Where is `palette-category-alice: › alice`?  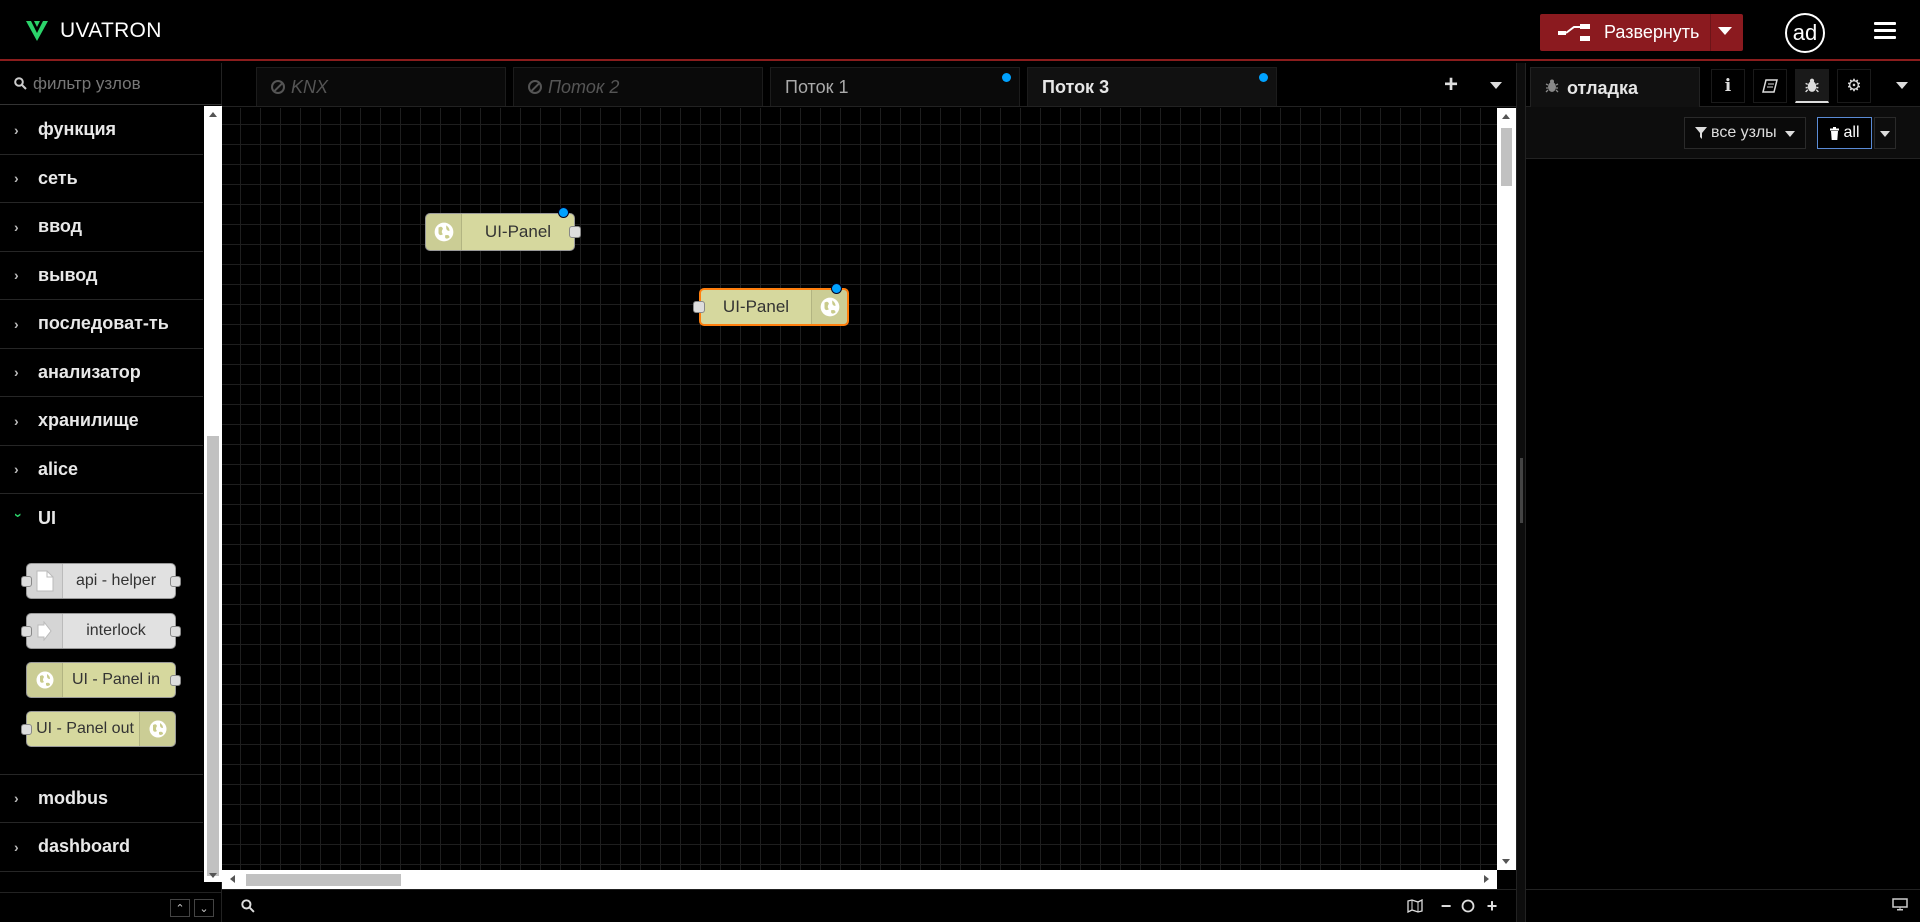
palette-category-alice: › alice is located at coordinates (101, 470).